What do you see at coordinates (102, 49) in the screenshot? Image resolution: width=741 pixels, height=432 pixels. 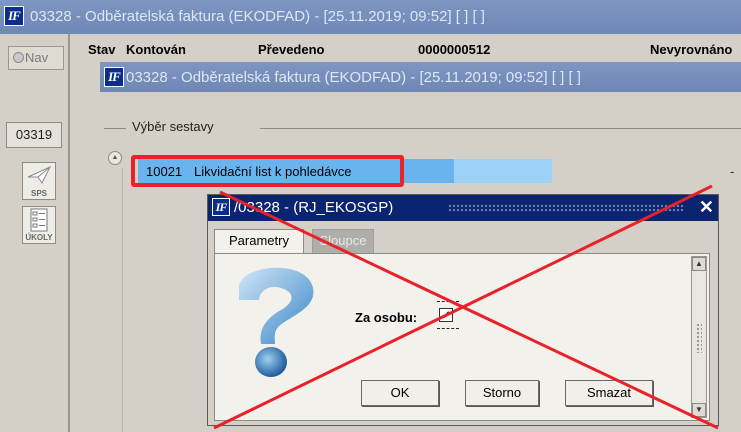 I see `header-stav: Stav` at bounding box center [102, 49].